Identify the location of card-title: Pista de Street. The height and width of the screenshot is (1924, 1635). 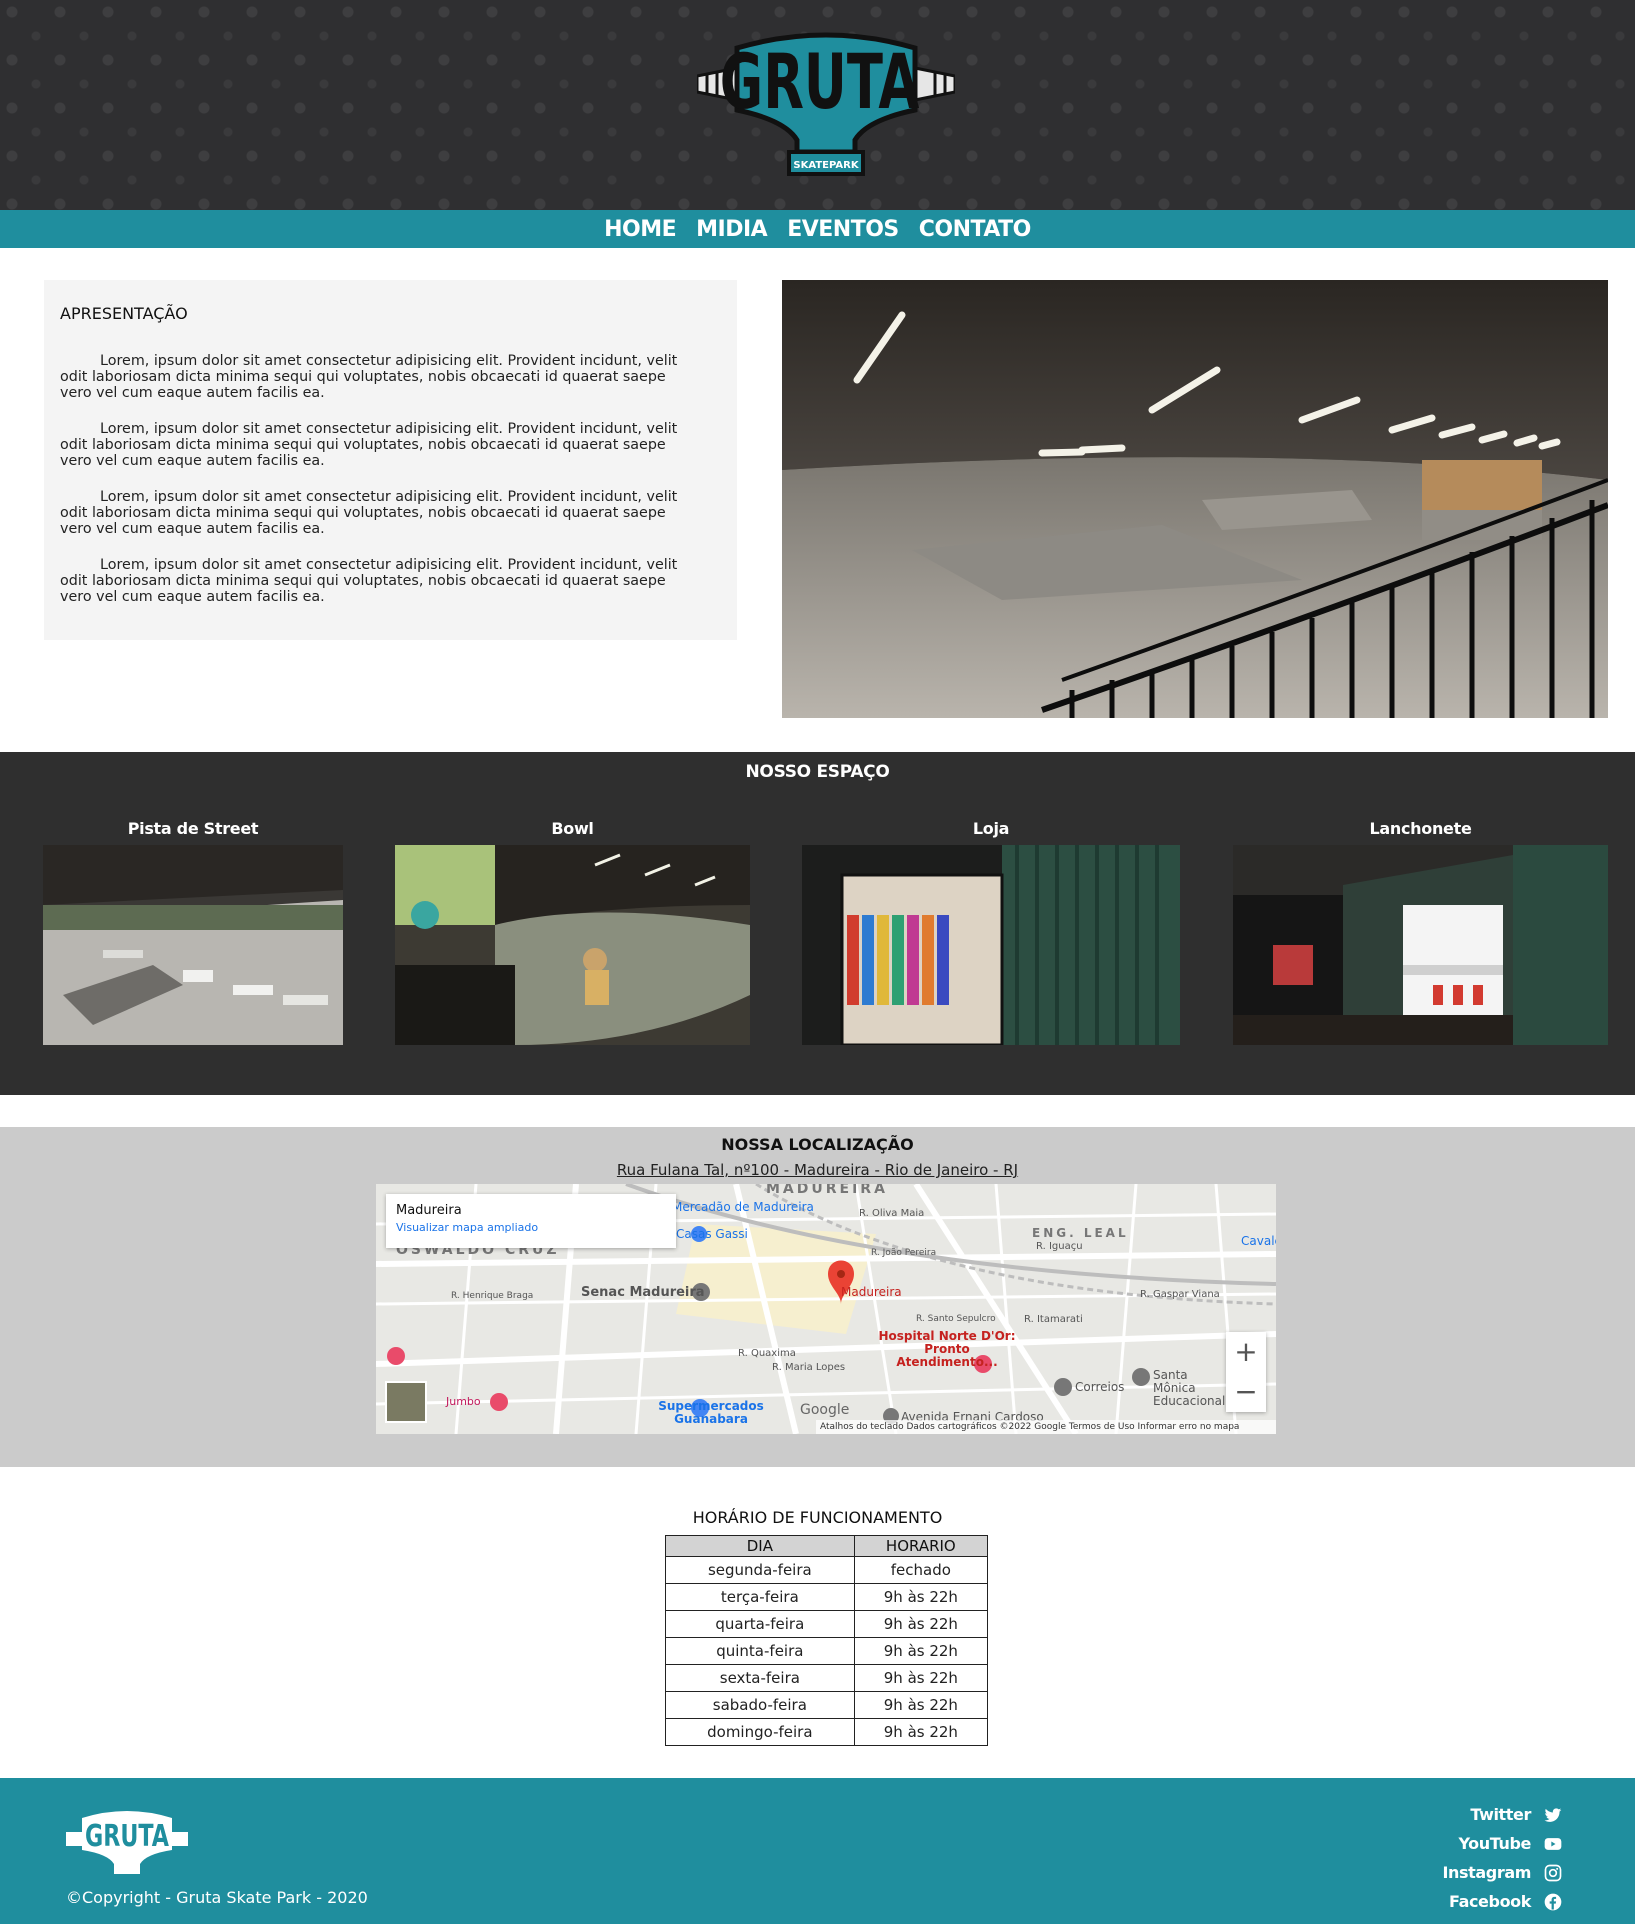
(193, 828).